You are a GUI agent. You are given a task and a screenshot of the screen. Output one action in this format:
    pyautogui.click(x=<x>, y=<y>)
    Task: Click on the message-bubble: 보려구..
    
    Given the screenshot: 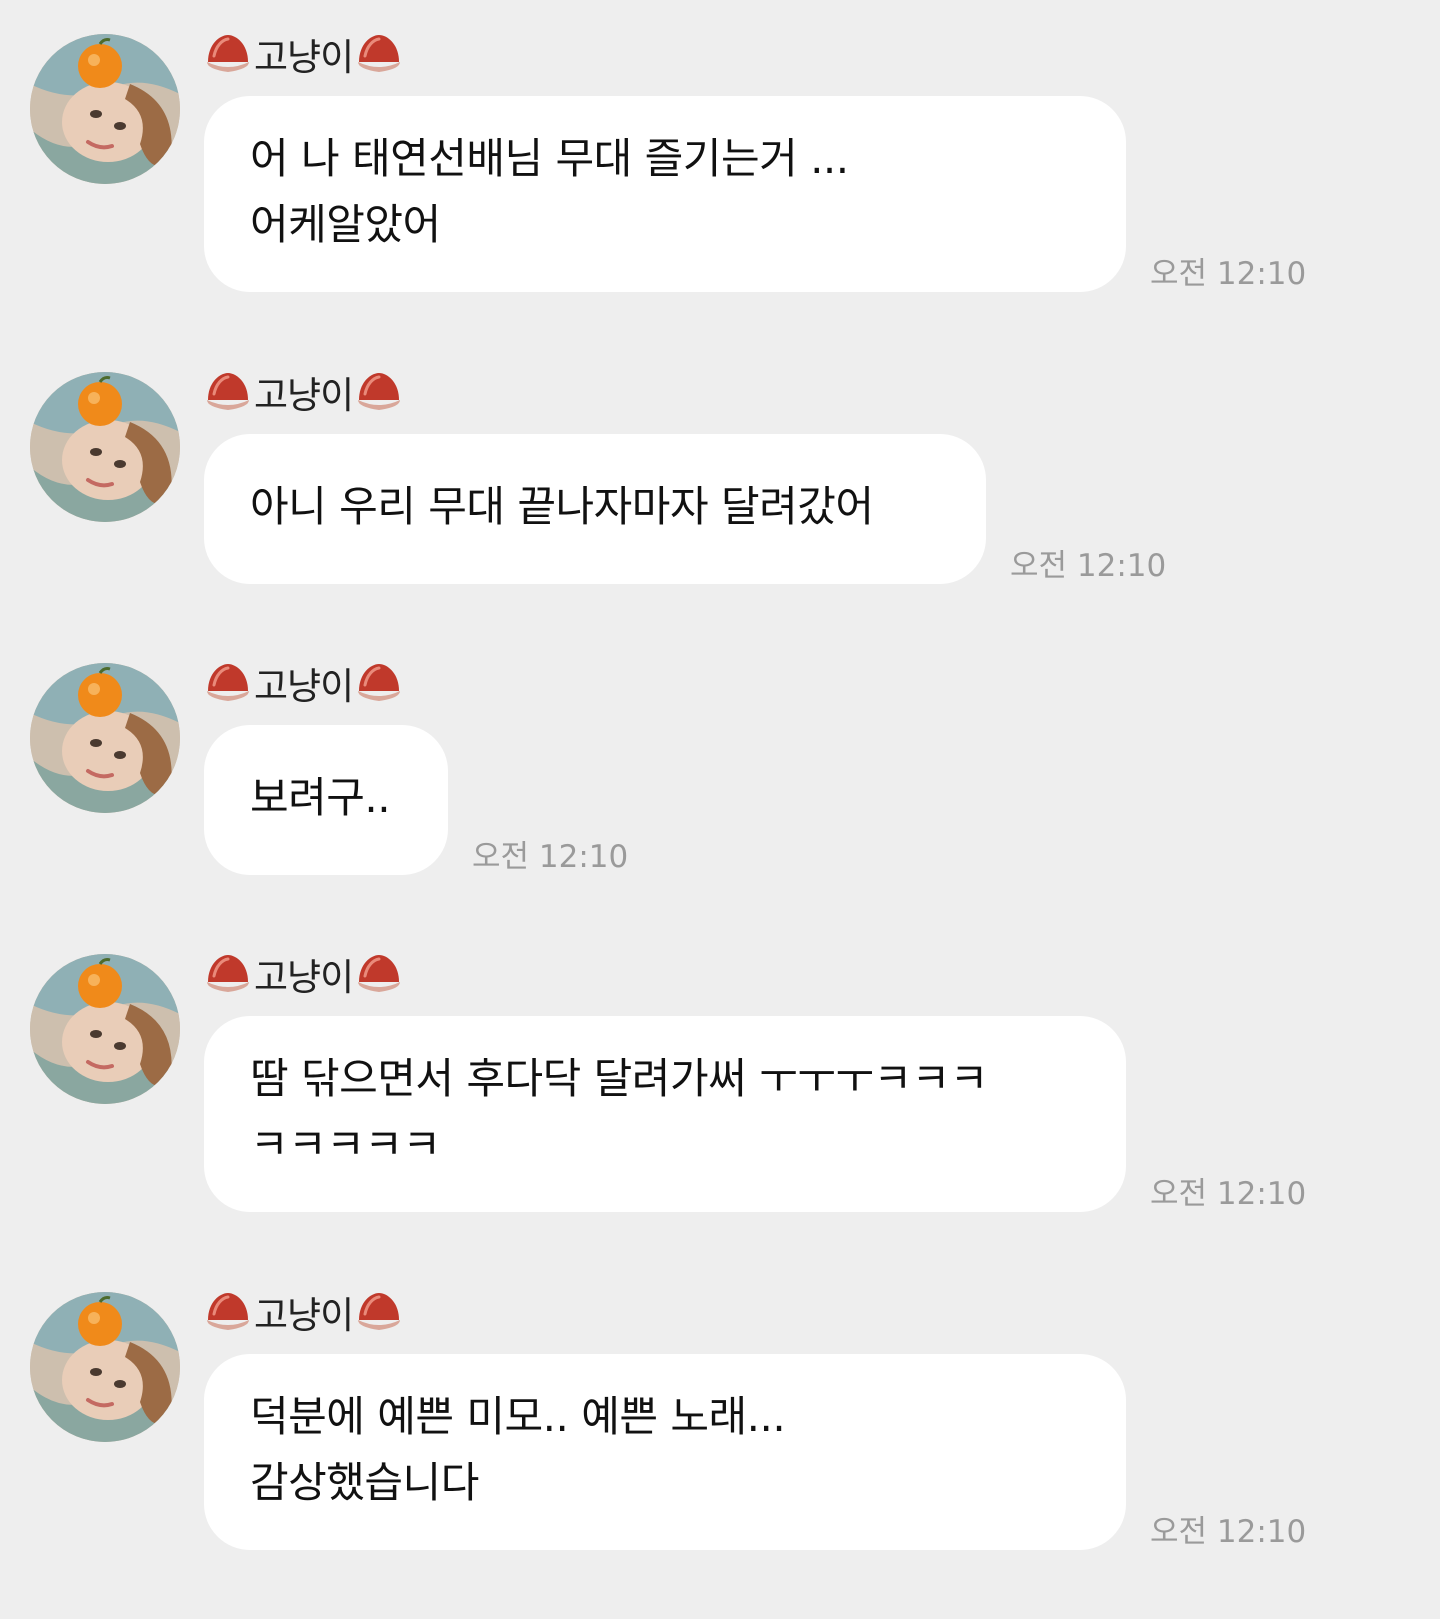 What is the action you would take?
    pyautogui.click(x=326, y=800)
    